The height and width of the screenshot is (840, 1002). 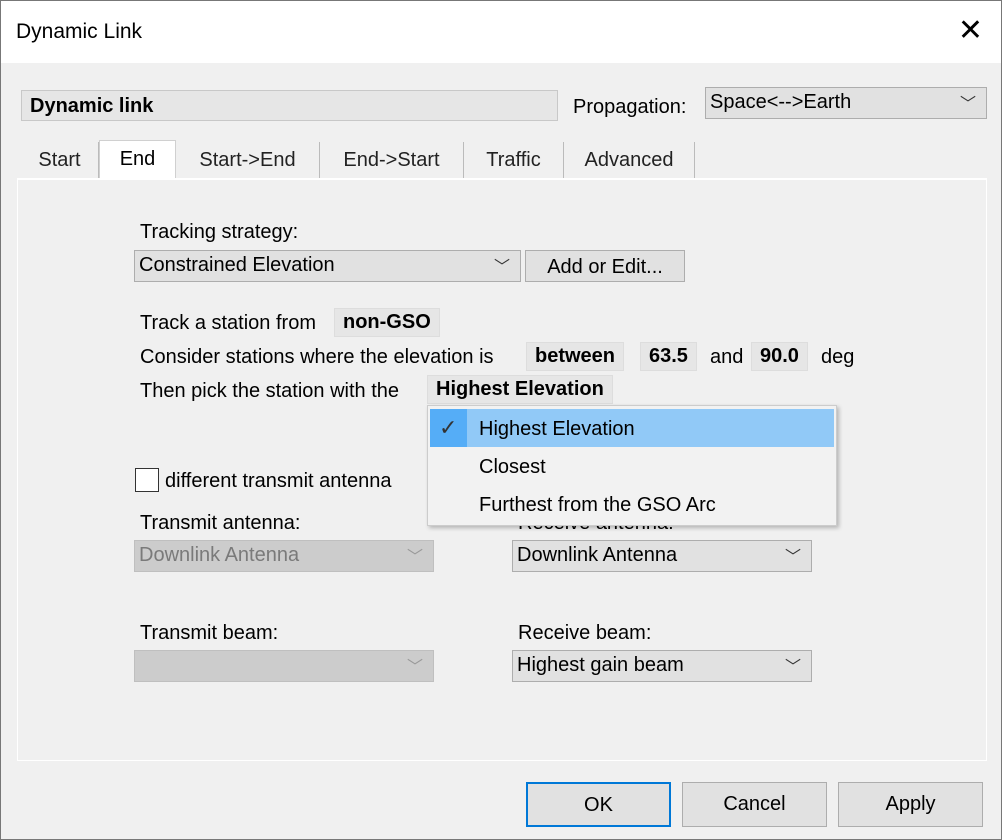 What do you see at coordinates (237, 265) in the screenshot?
I see `tracking-strategy-value: Constrained Elevation` at bounding box center [237, 265].